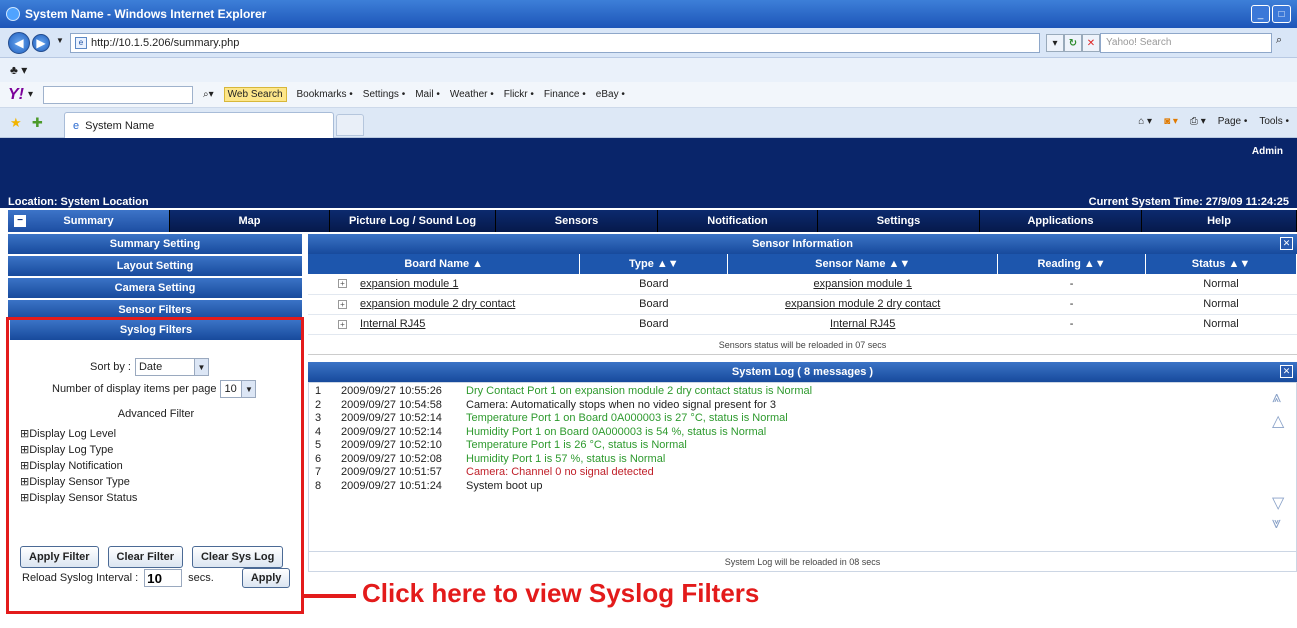 The height and width of the screenshot is (628, 1297). What do you see at coordinates (120, 125) in the screenshot?
I see `tab-title: System Name` at bounding box center [120, 125].